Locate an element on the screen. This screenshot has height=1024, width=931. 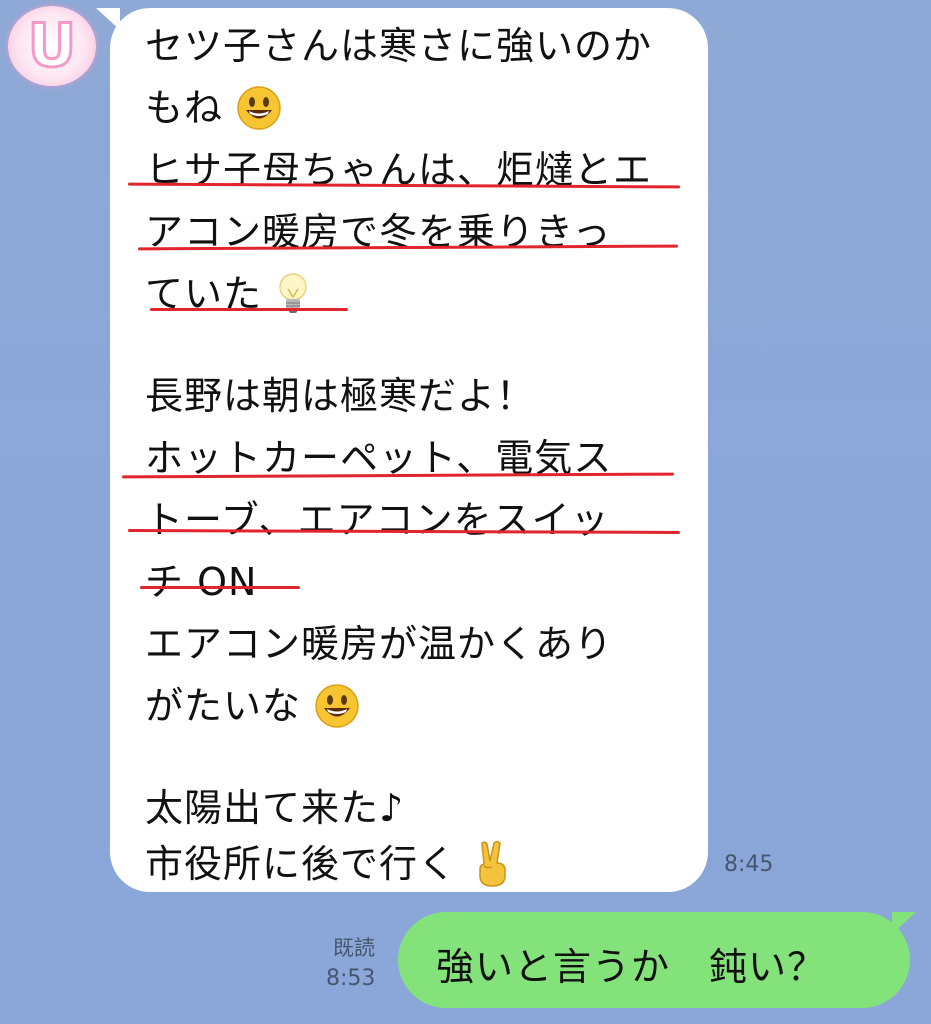
victory-hand-icon is located at coordinates (492, 863).